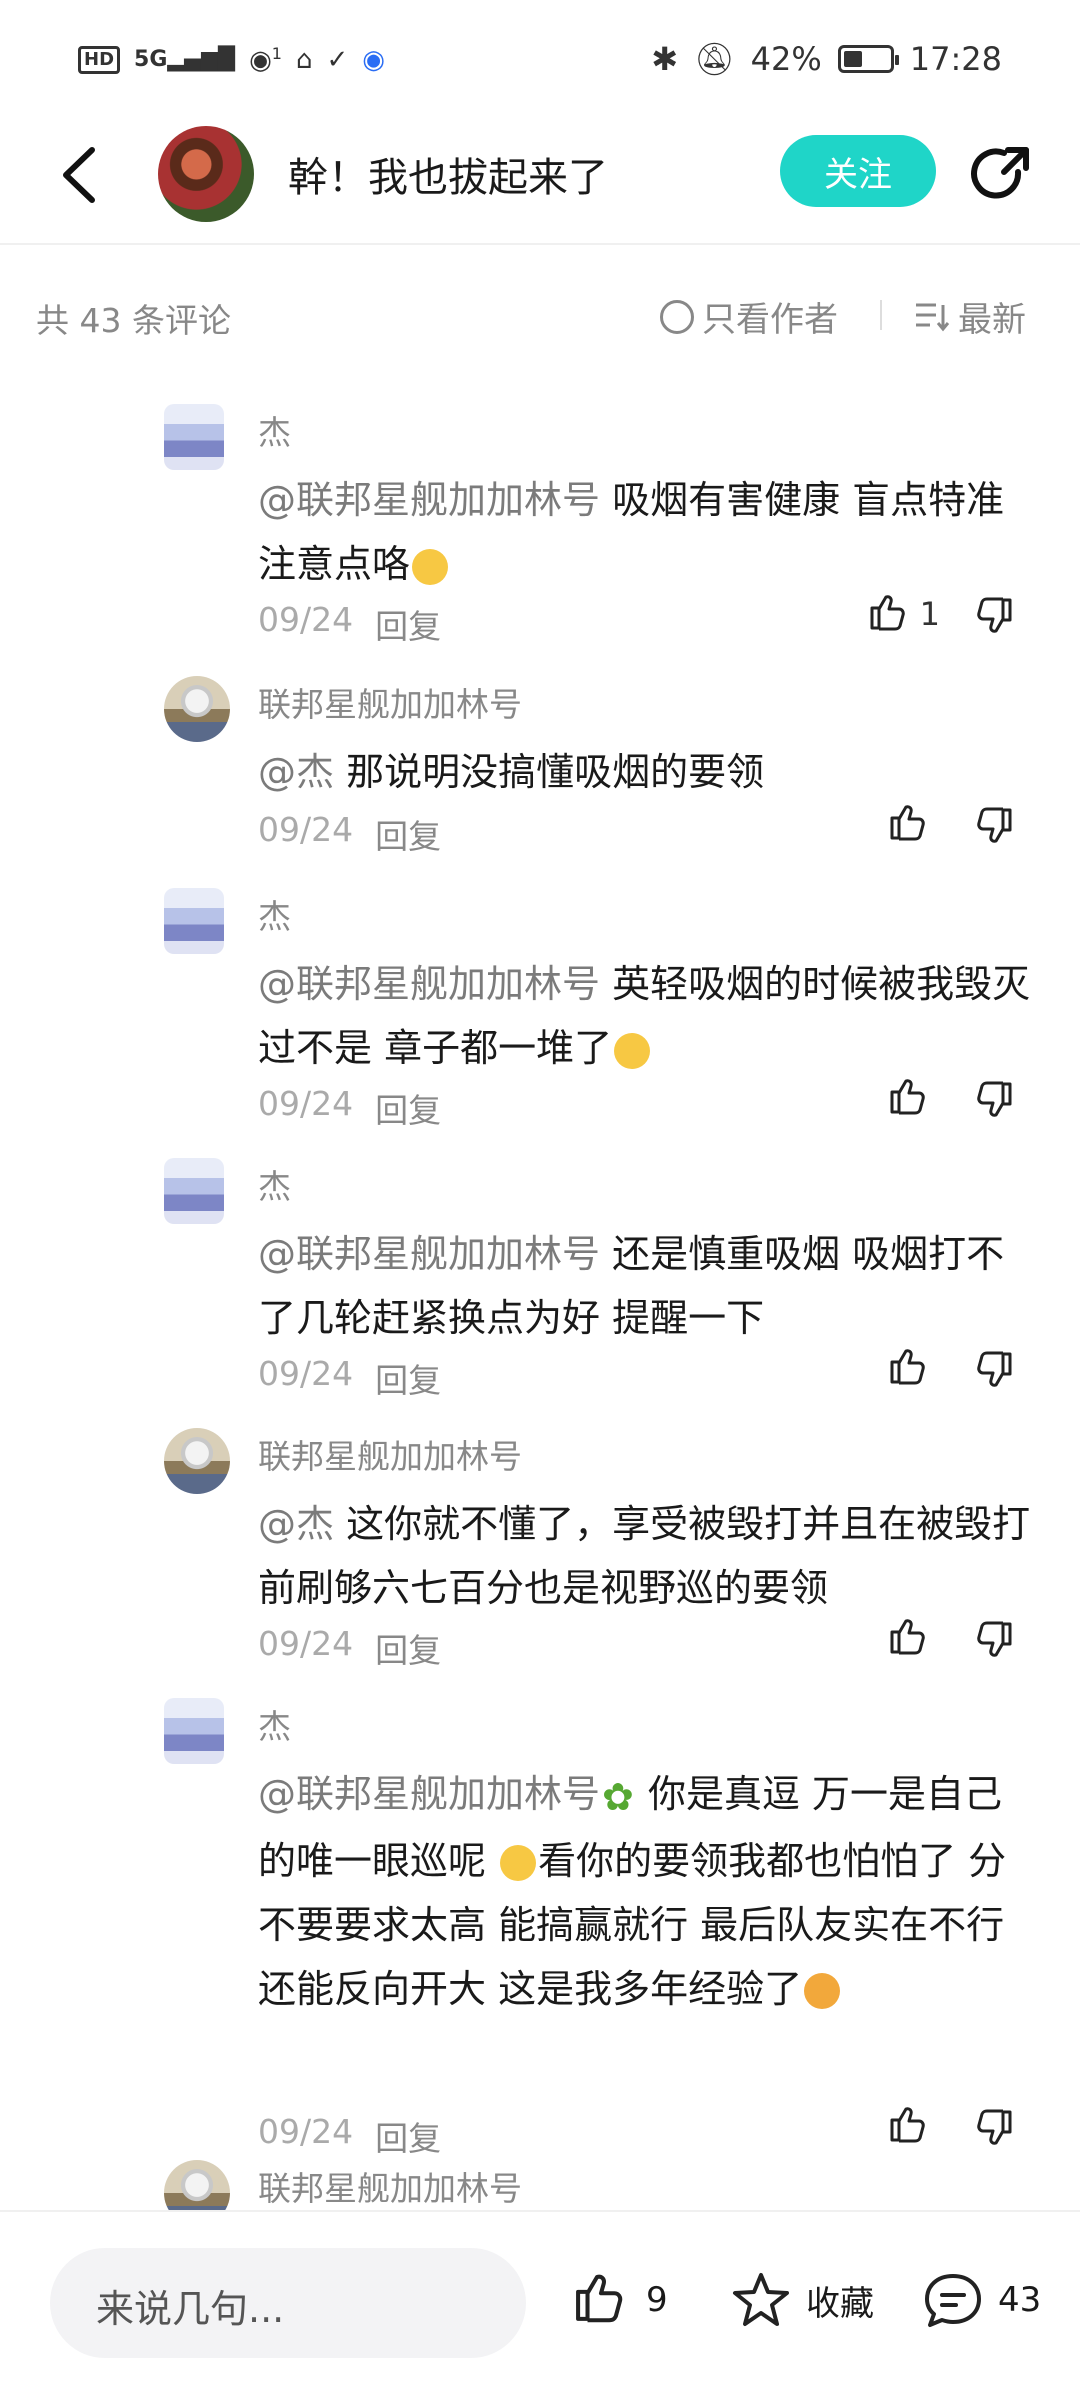 This screenshot has height=2388, width=1080. Describe the element at coordinates (852, 59) in the screenshot. I see `battery-fill` at that location.